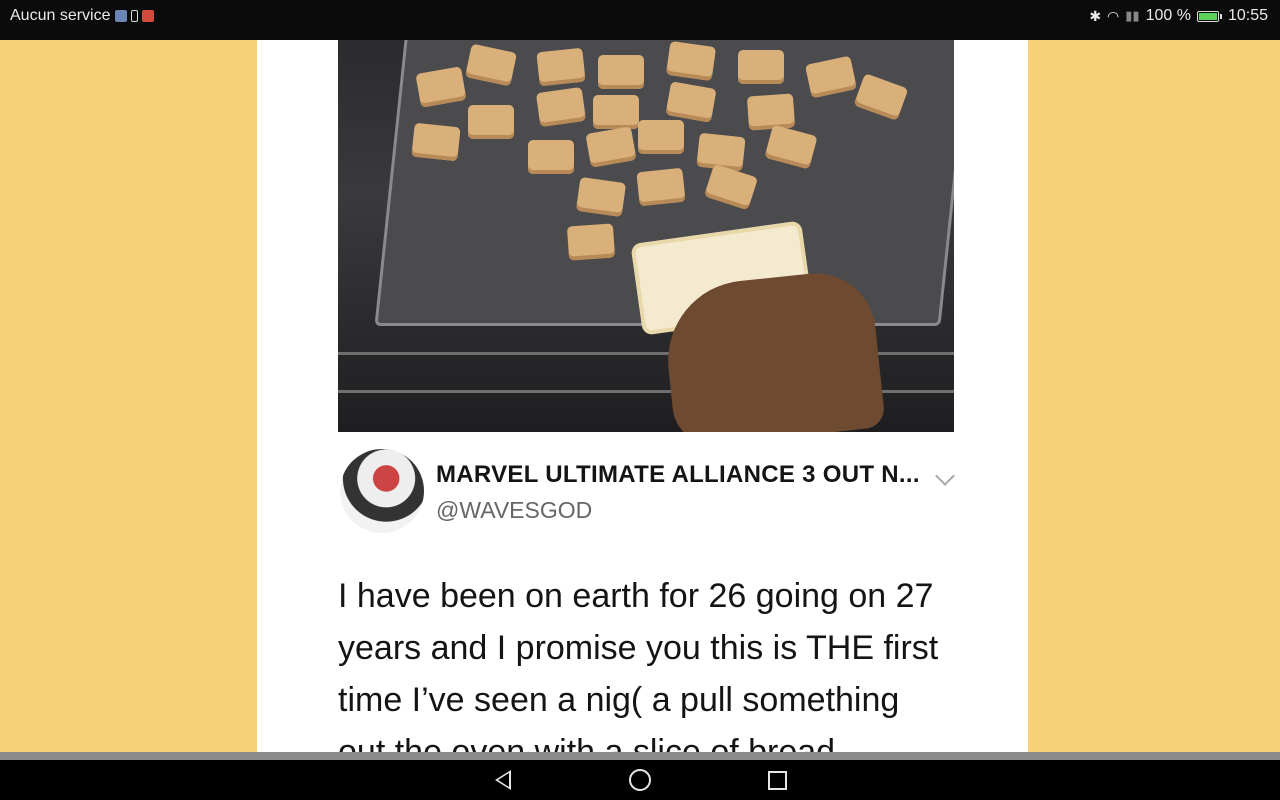 The height and width of the screenshot is (800, 1280). Describe the element at coordinates (1168, 15) in the screenshot. I see `battery-percent: 100 %` at that location.